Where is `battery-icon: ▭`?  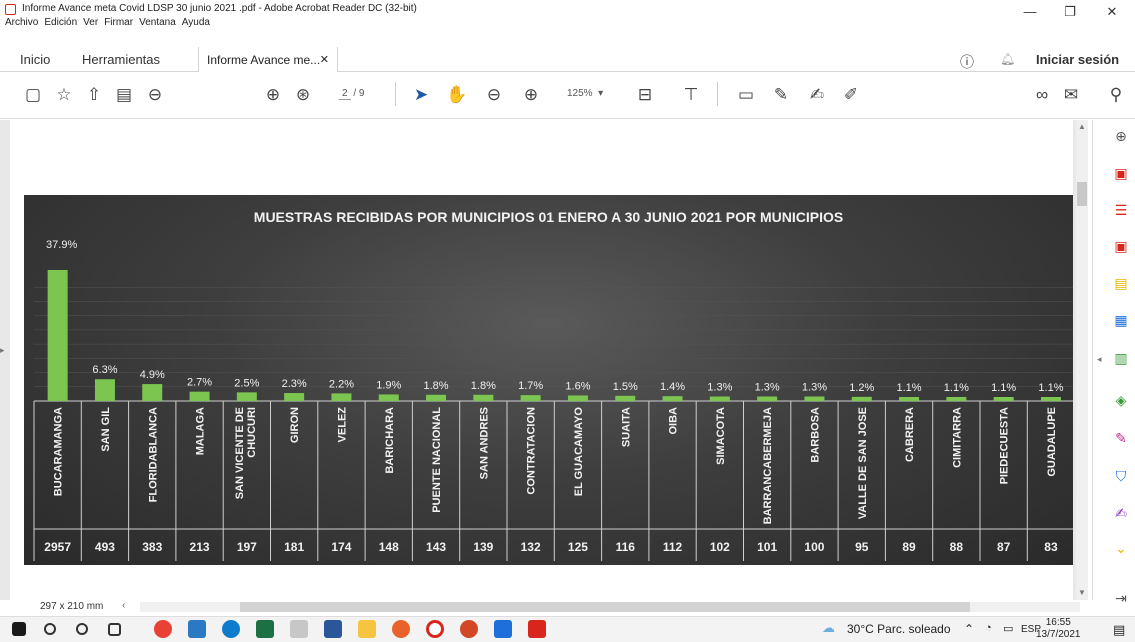 battery-icon: ▭ is located at coordinates (1008, 628).